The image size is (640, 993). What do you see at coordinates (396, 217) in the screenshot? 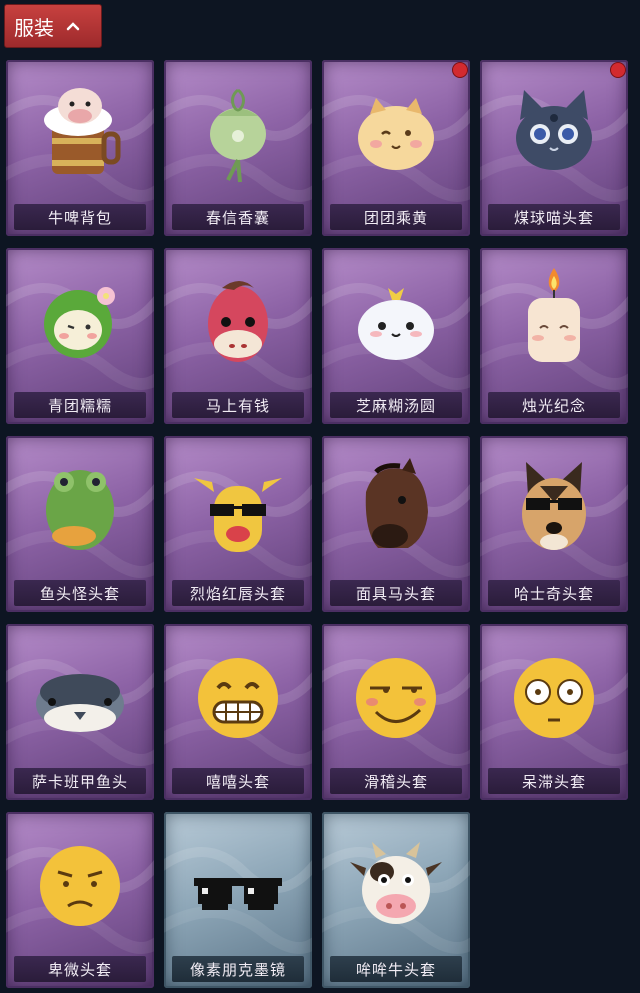
I see `costume-label: 团团乘黄` at bounding box center [396, 217].